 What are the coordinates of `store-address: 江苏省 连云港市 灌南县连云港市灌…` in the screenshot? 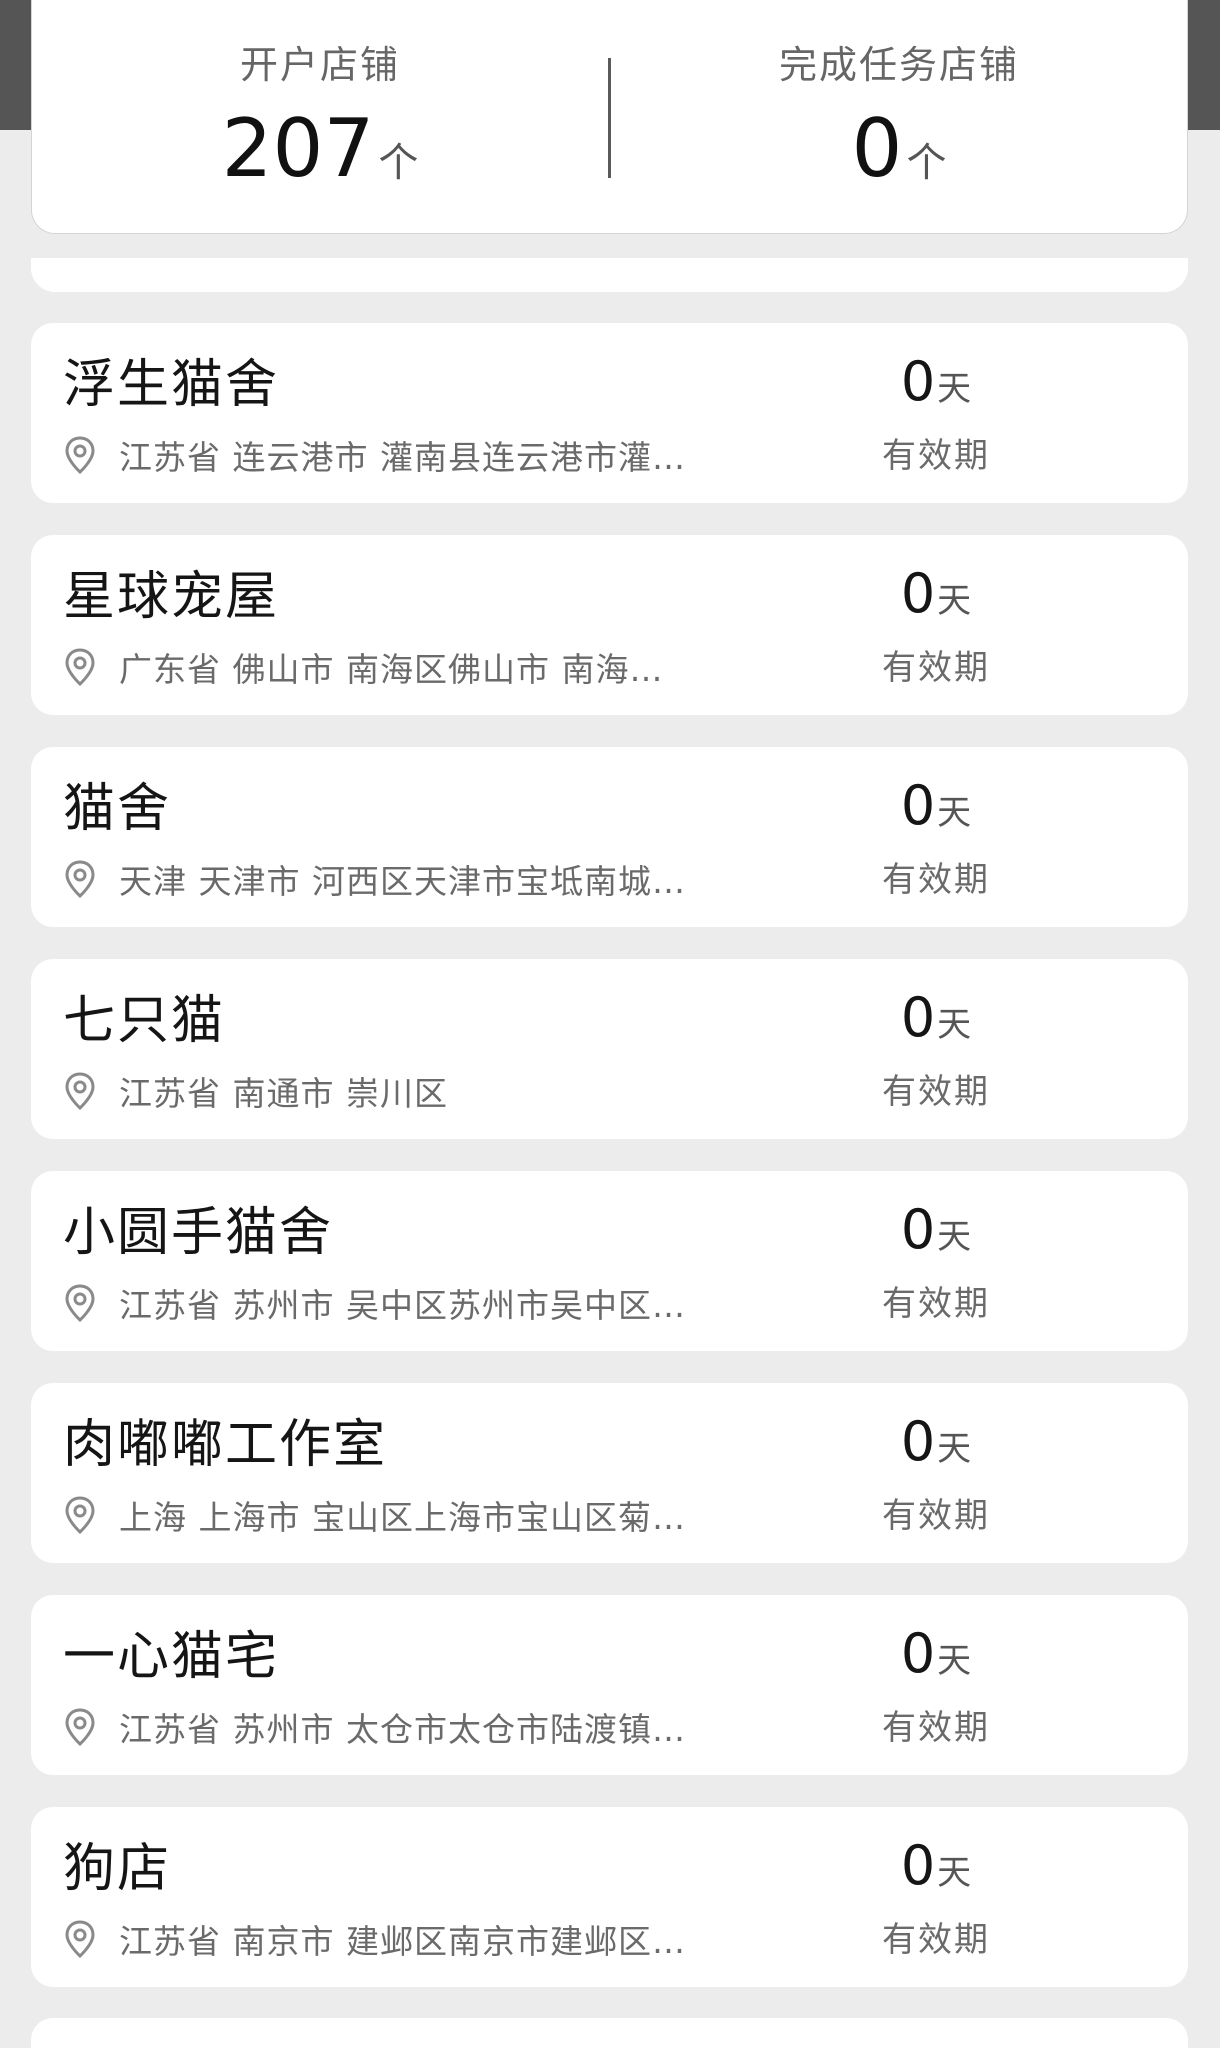 It's located at (402, 457).